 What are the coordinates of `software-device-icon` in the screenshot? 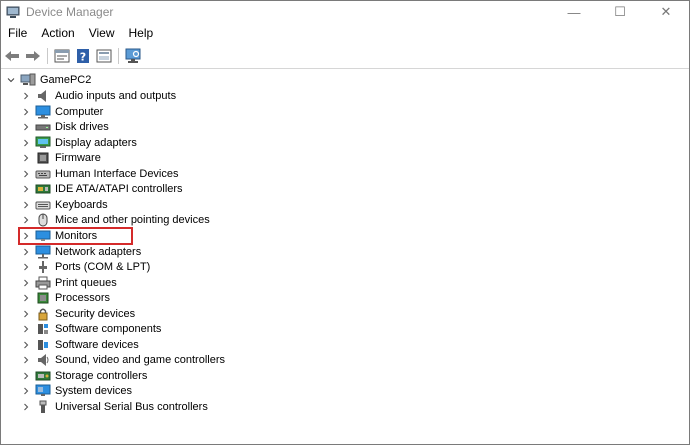 It's located at (43, 345).